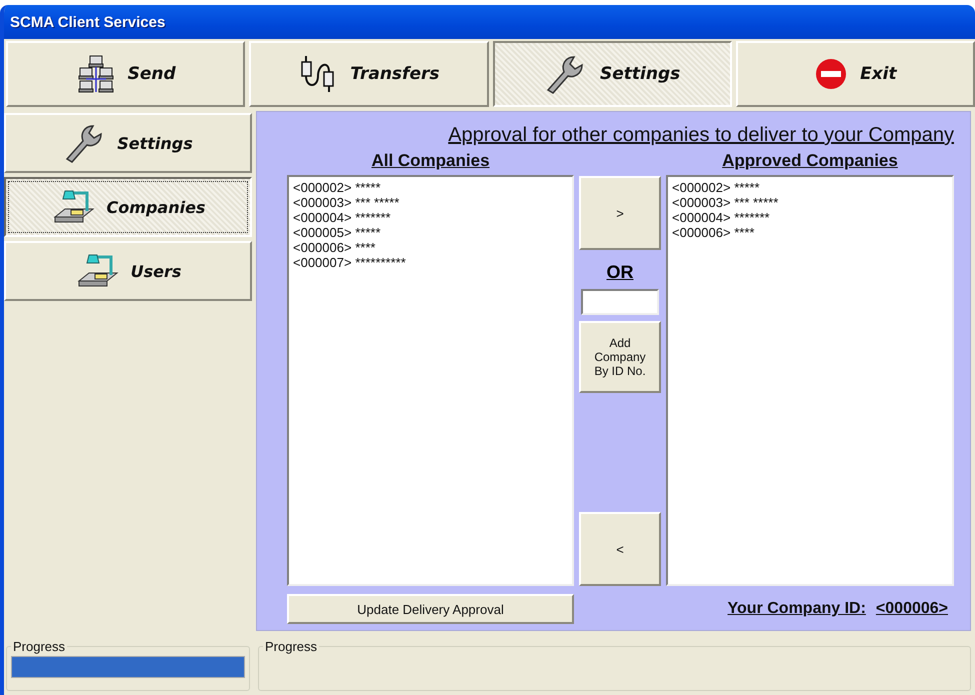 The width and height of the screenshot is (975, 695). Describe the element at coordinates (88, 22) in the screenshot. I see `window-title: SCMA Client Services` at that location.